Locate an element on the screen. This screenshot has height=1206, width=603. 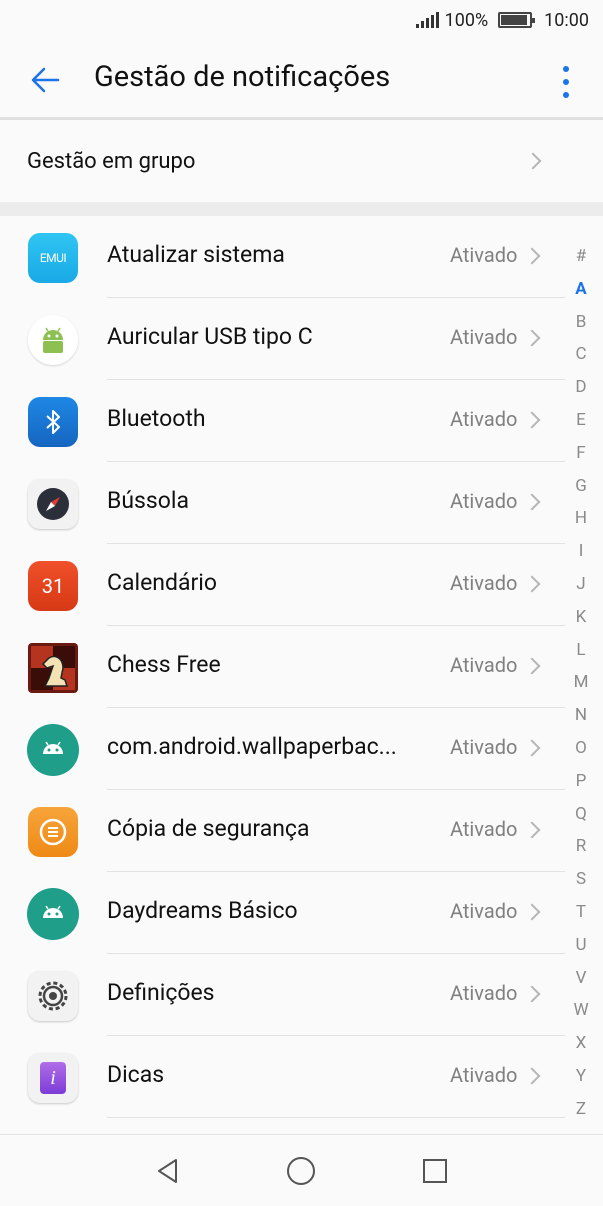
alphabet-letter: B is located at coordinates (581, 322).